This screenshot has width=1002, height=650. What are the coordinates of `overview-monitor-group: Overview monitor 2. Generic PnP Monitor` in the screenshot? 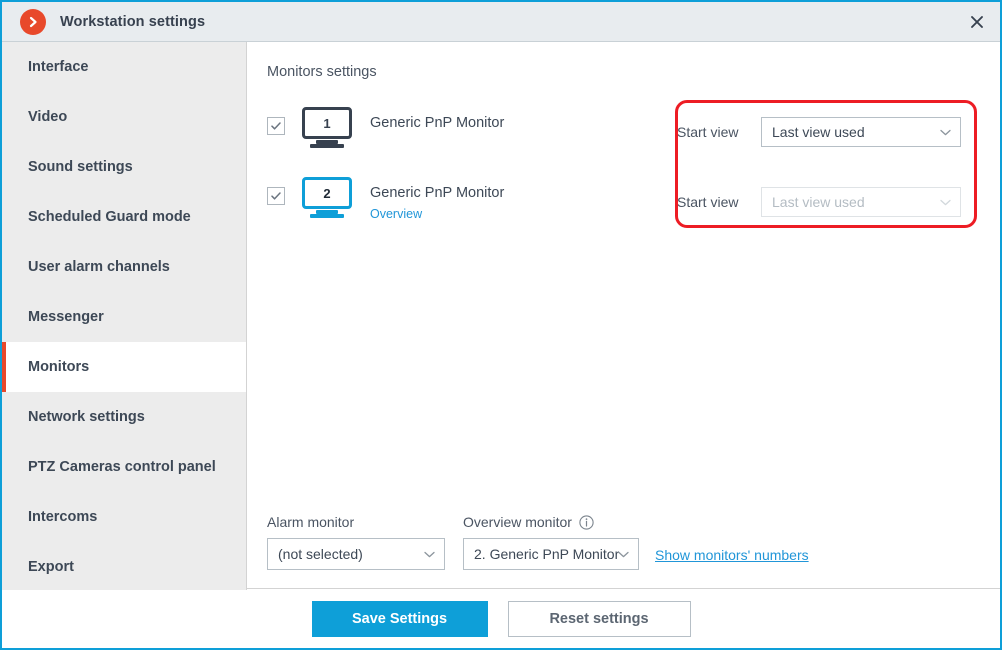 It's located at (551, 542).